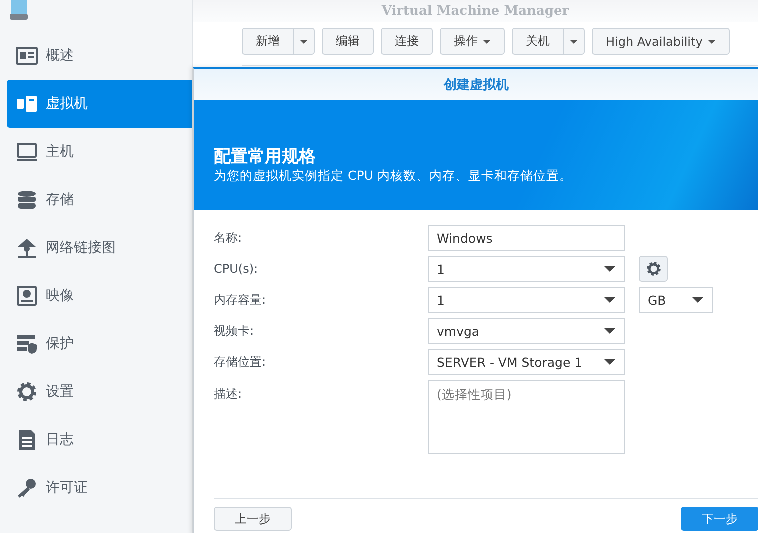 The width and height of the screenshot is (758, 533). Describe the element at coordinates (538, 41) in the screenshot. I see `toolbar-button: 关机` at that location.